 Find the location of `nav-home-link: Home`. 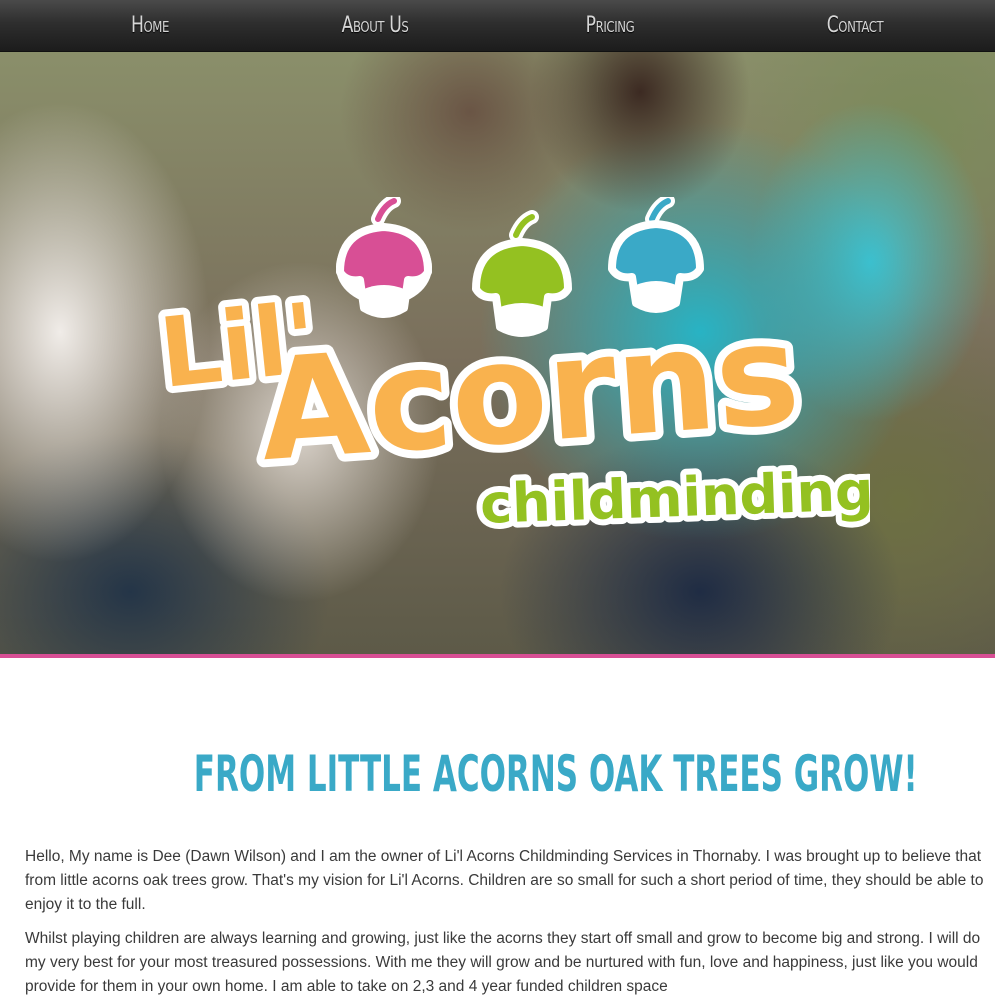

nav-home-link: Home is located at coordinates (150, 26).